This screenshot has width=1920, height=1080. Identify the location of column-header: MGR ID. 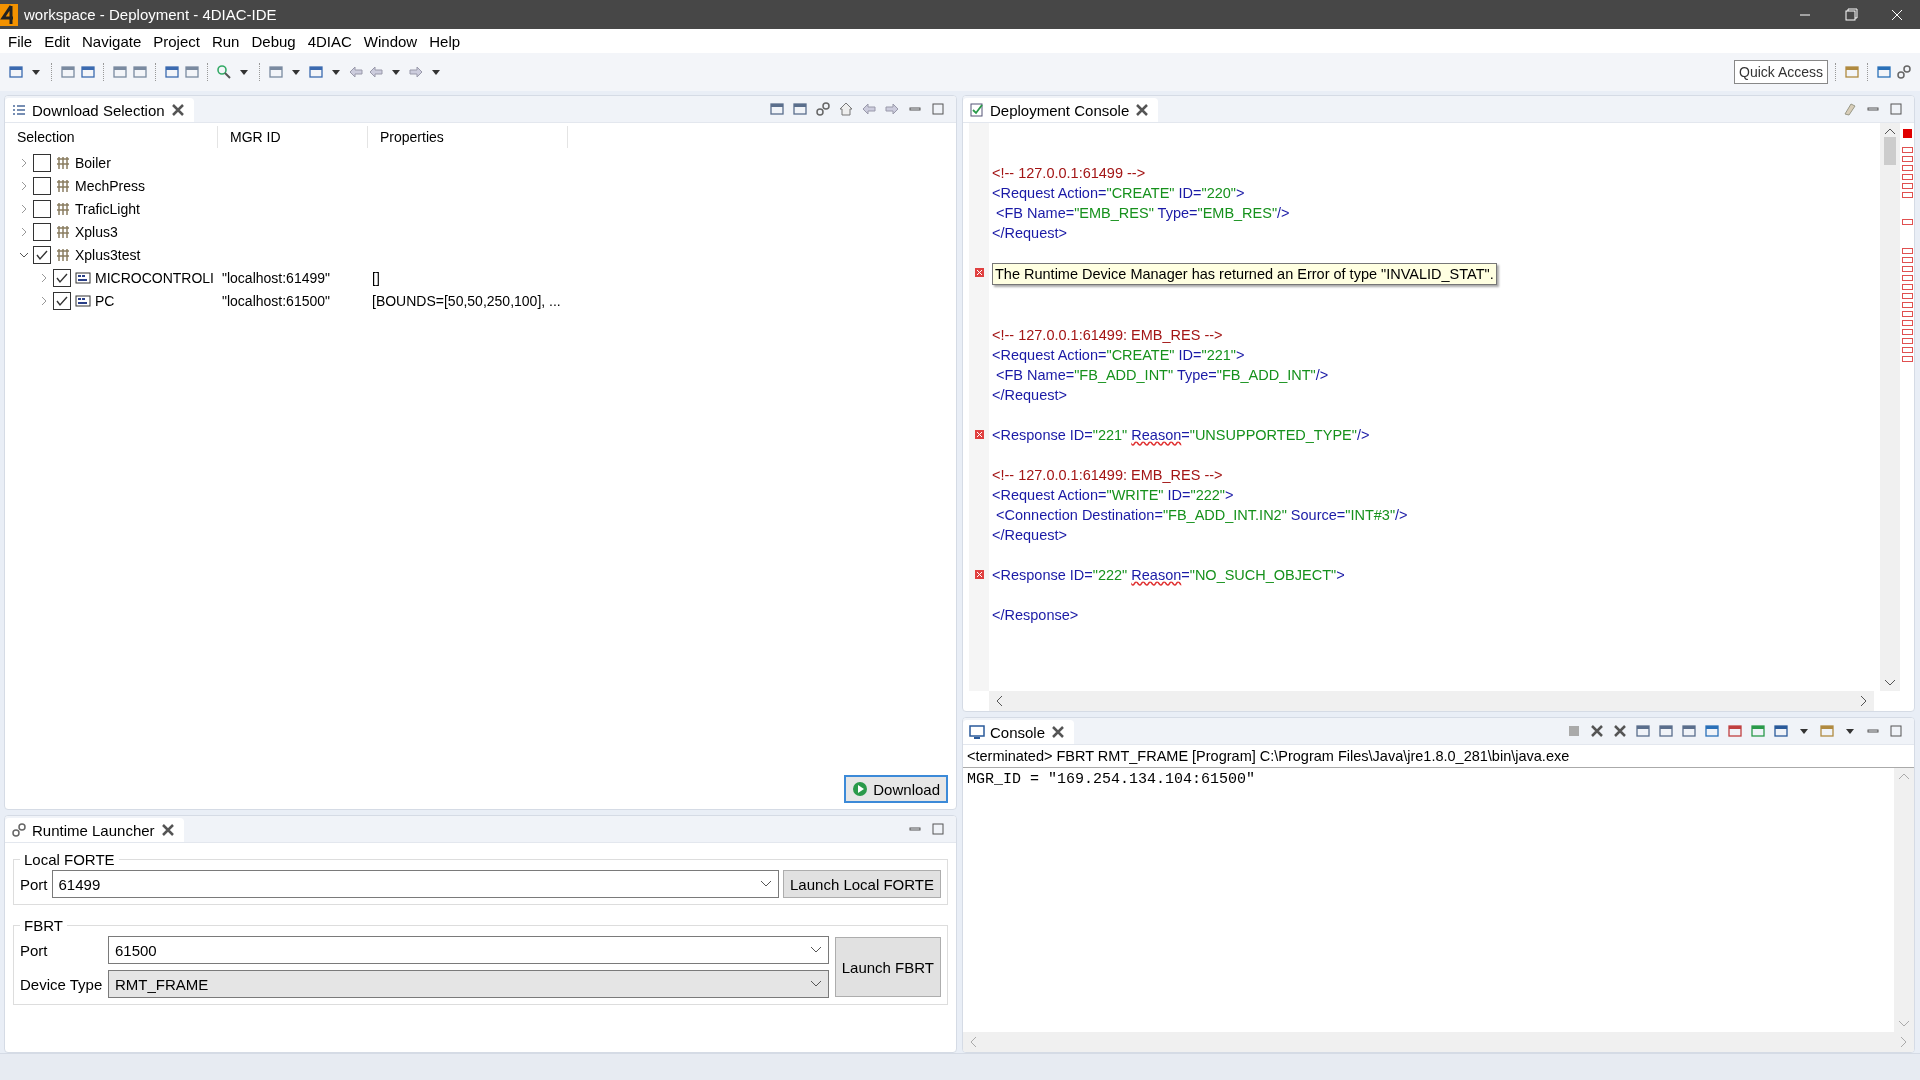
(255, 137).